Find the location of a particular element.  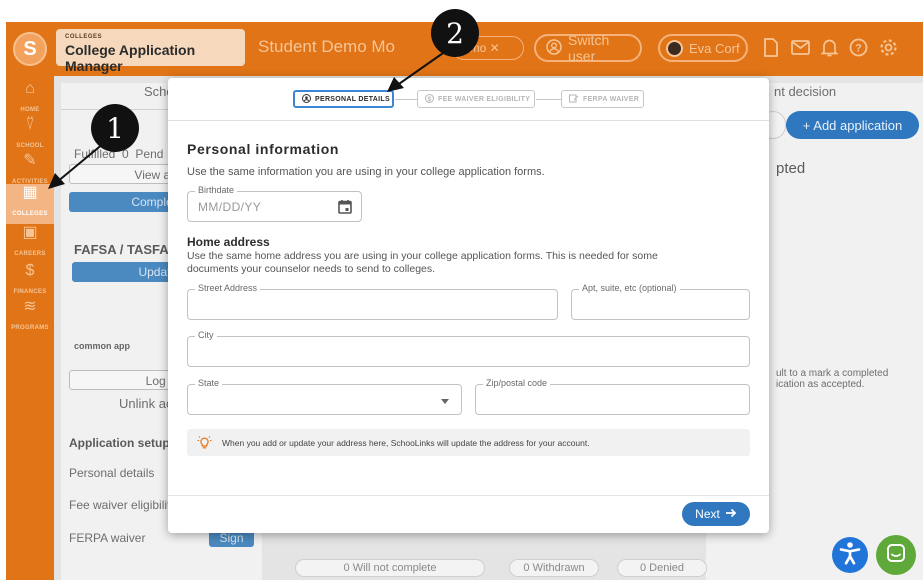

programs-icon: ≋ is located at coordinates (30, 306).